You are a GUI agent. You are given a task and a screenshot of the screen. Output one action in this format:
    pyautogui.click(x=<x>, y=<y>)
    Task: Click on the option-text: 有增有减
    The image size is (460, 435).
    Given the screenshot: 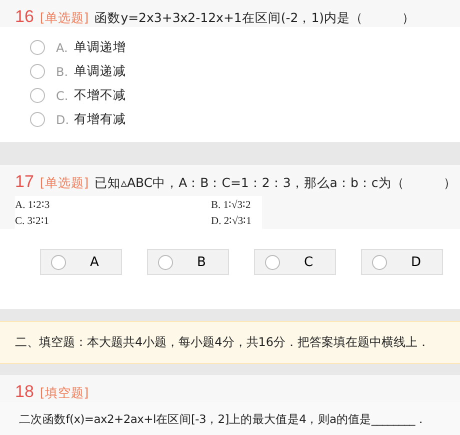 What is the action you would take?
    pyautogui.click(x=100, y=119)
    